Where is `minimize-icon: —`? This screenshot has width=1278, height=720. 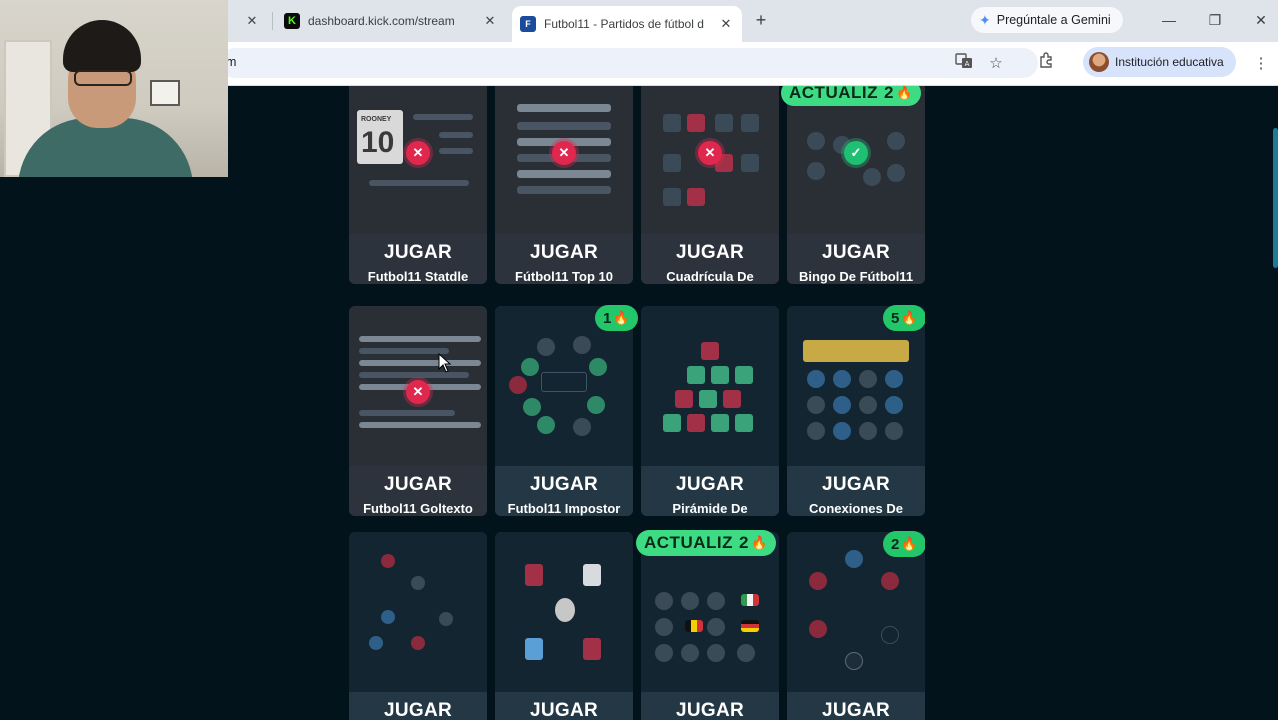
minimize-icon: — is located at coordinates (1169, 20).